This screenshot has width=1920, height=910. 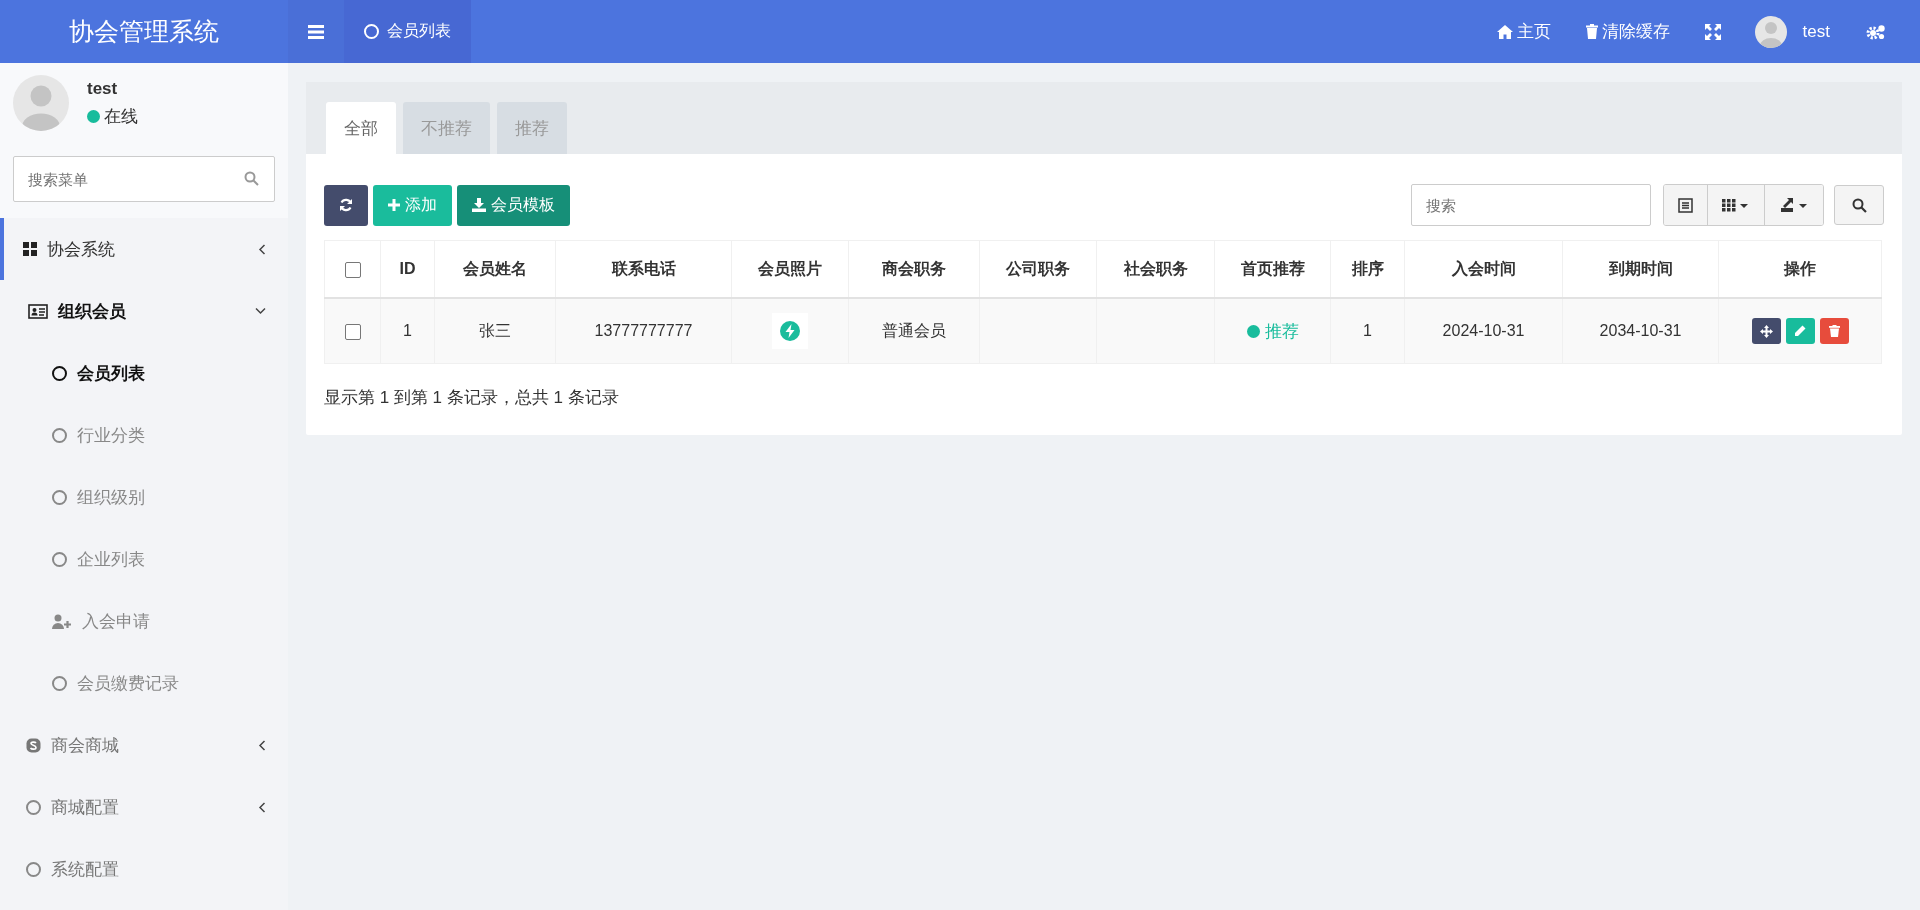 I want to click on submenu-item: 组织级别, so click(x=144, y=497).